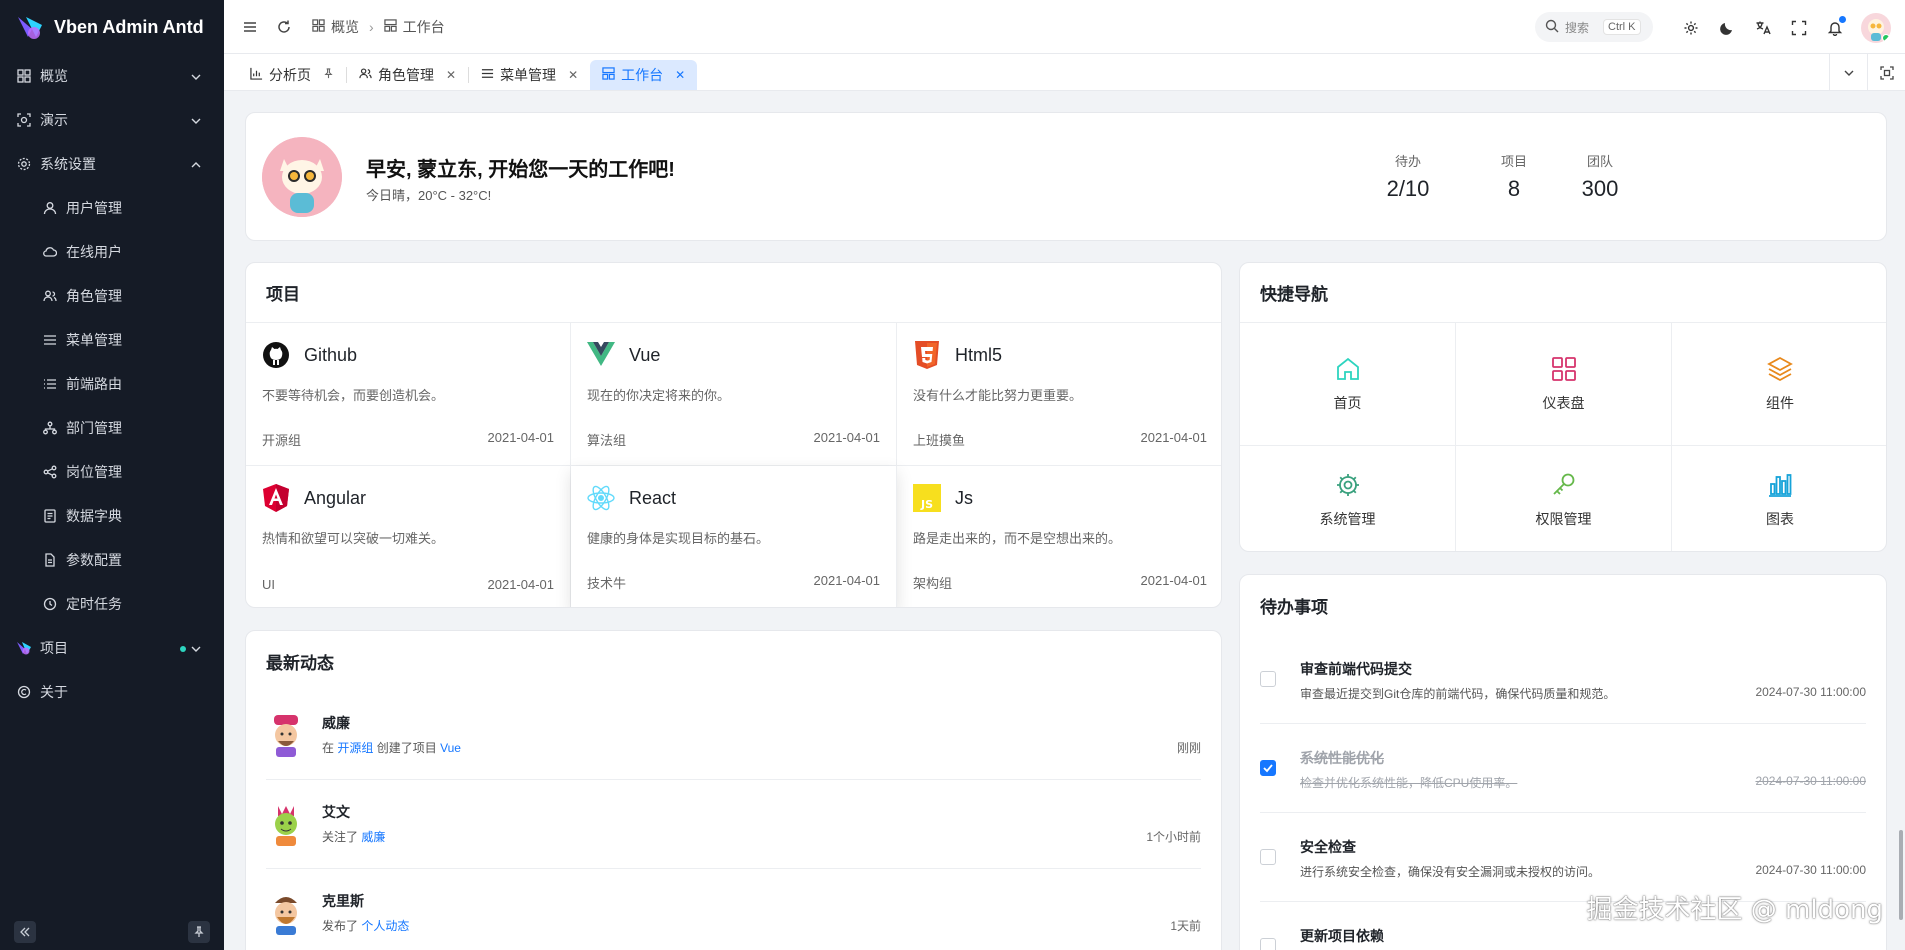 This screenshot has height=950, width=1905. What do you see at coordinates (365, 75) in the screenshot?
I see `users-icon` at bounding box center [365, 75].